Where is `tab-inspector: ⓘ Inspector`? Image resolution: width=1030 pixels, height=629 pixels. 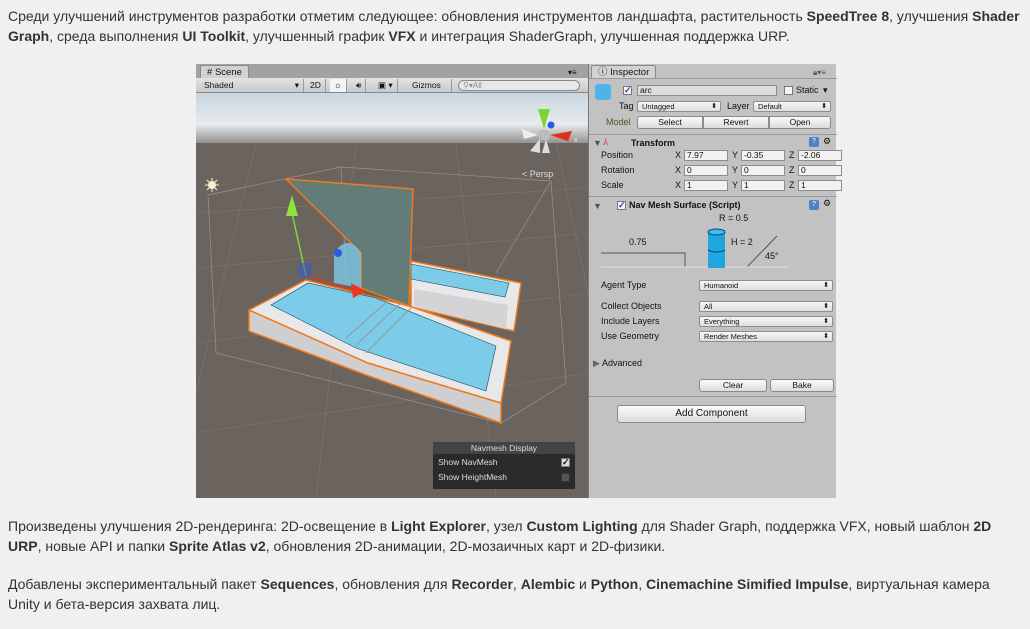
tab-inspector: ⓘ Inspector is located at coordinates (624, 72).